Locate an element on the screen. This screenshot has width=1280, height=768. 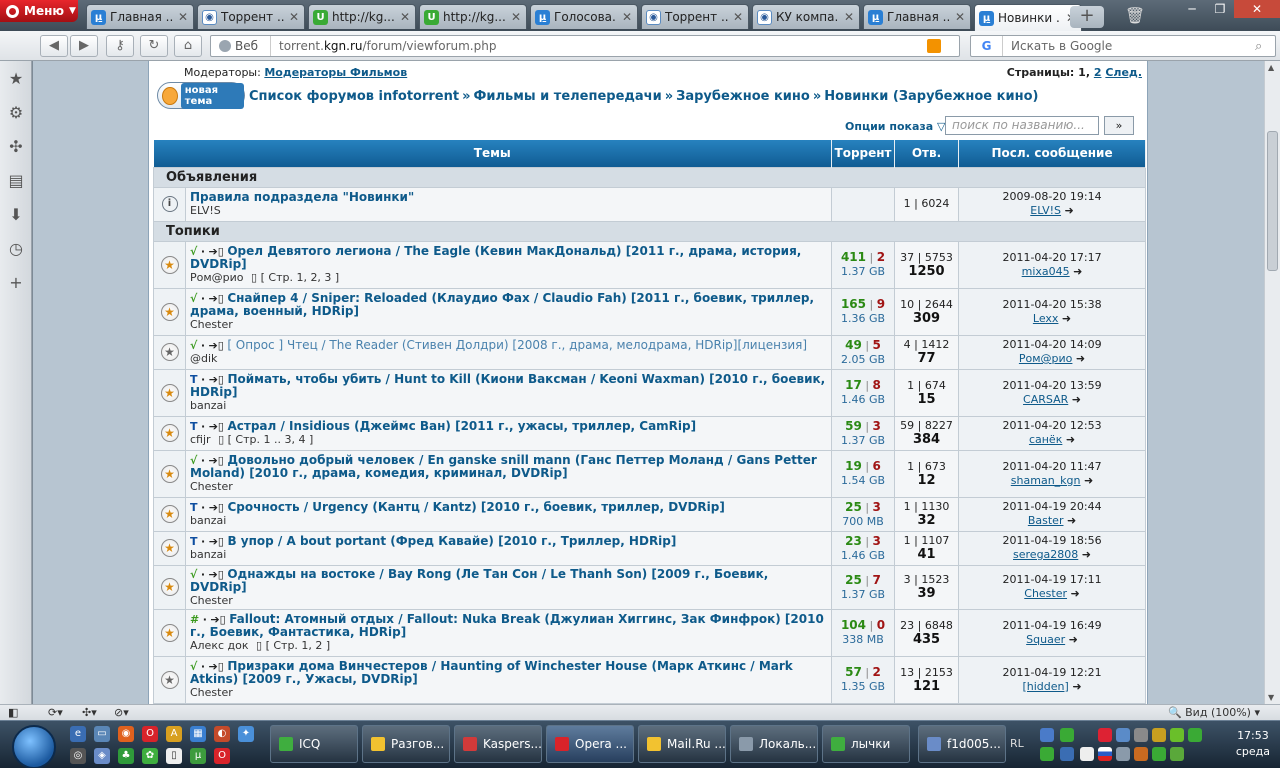
utorrent-icon: μ is located at coordinates (198, 756).